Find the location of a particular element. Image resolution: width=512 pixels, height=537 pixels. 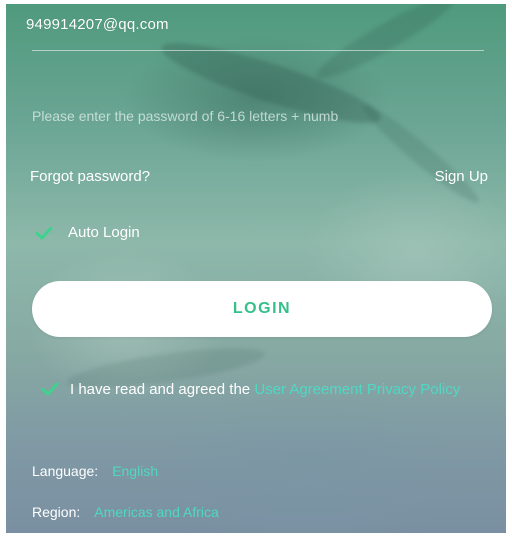

auto-login-label: Auto Login is located at coordinates (104, 232).